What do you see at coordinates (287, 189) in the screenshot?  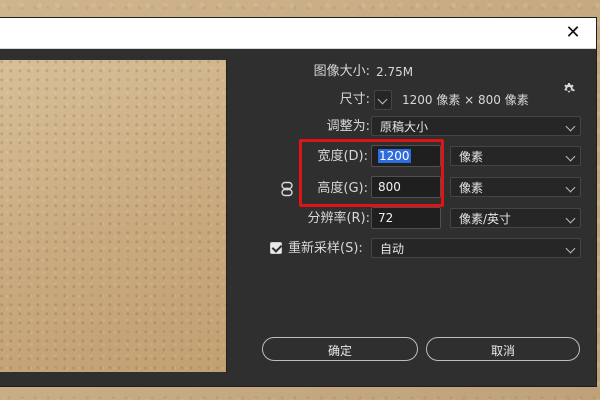 I see `link-icon` at bounding box center [287, 189].